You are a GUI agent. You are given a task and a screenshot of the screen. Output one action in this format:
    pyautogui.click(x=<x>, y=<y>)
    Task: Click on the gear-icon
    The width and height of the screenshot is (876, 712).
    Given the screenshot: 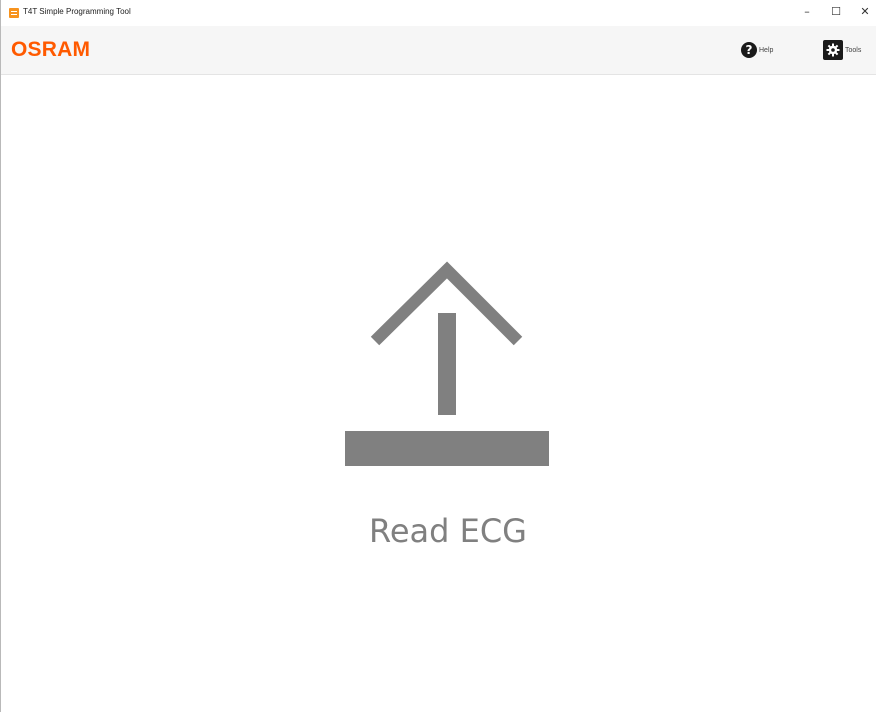 What is the action you would take?
    pyautogui.click(x=833, y=50)
    